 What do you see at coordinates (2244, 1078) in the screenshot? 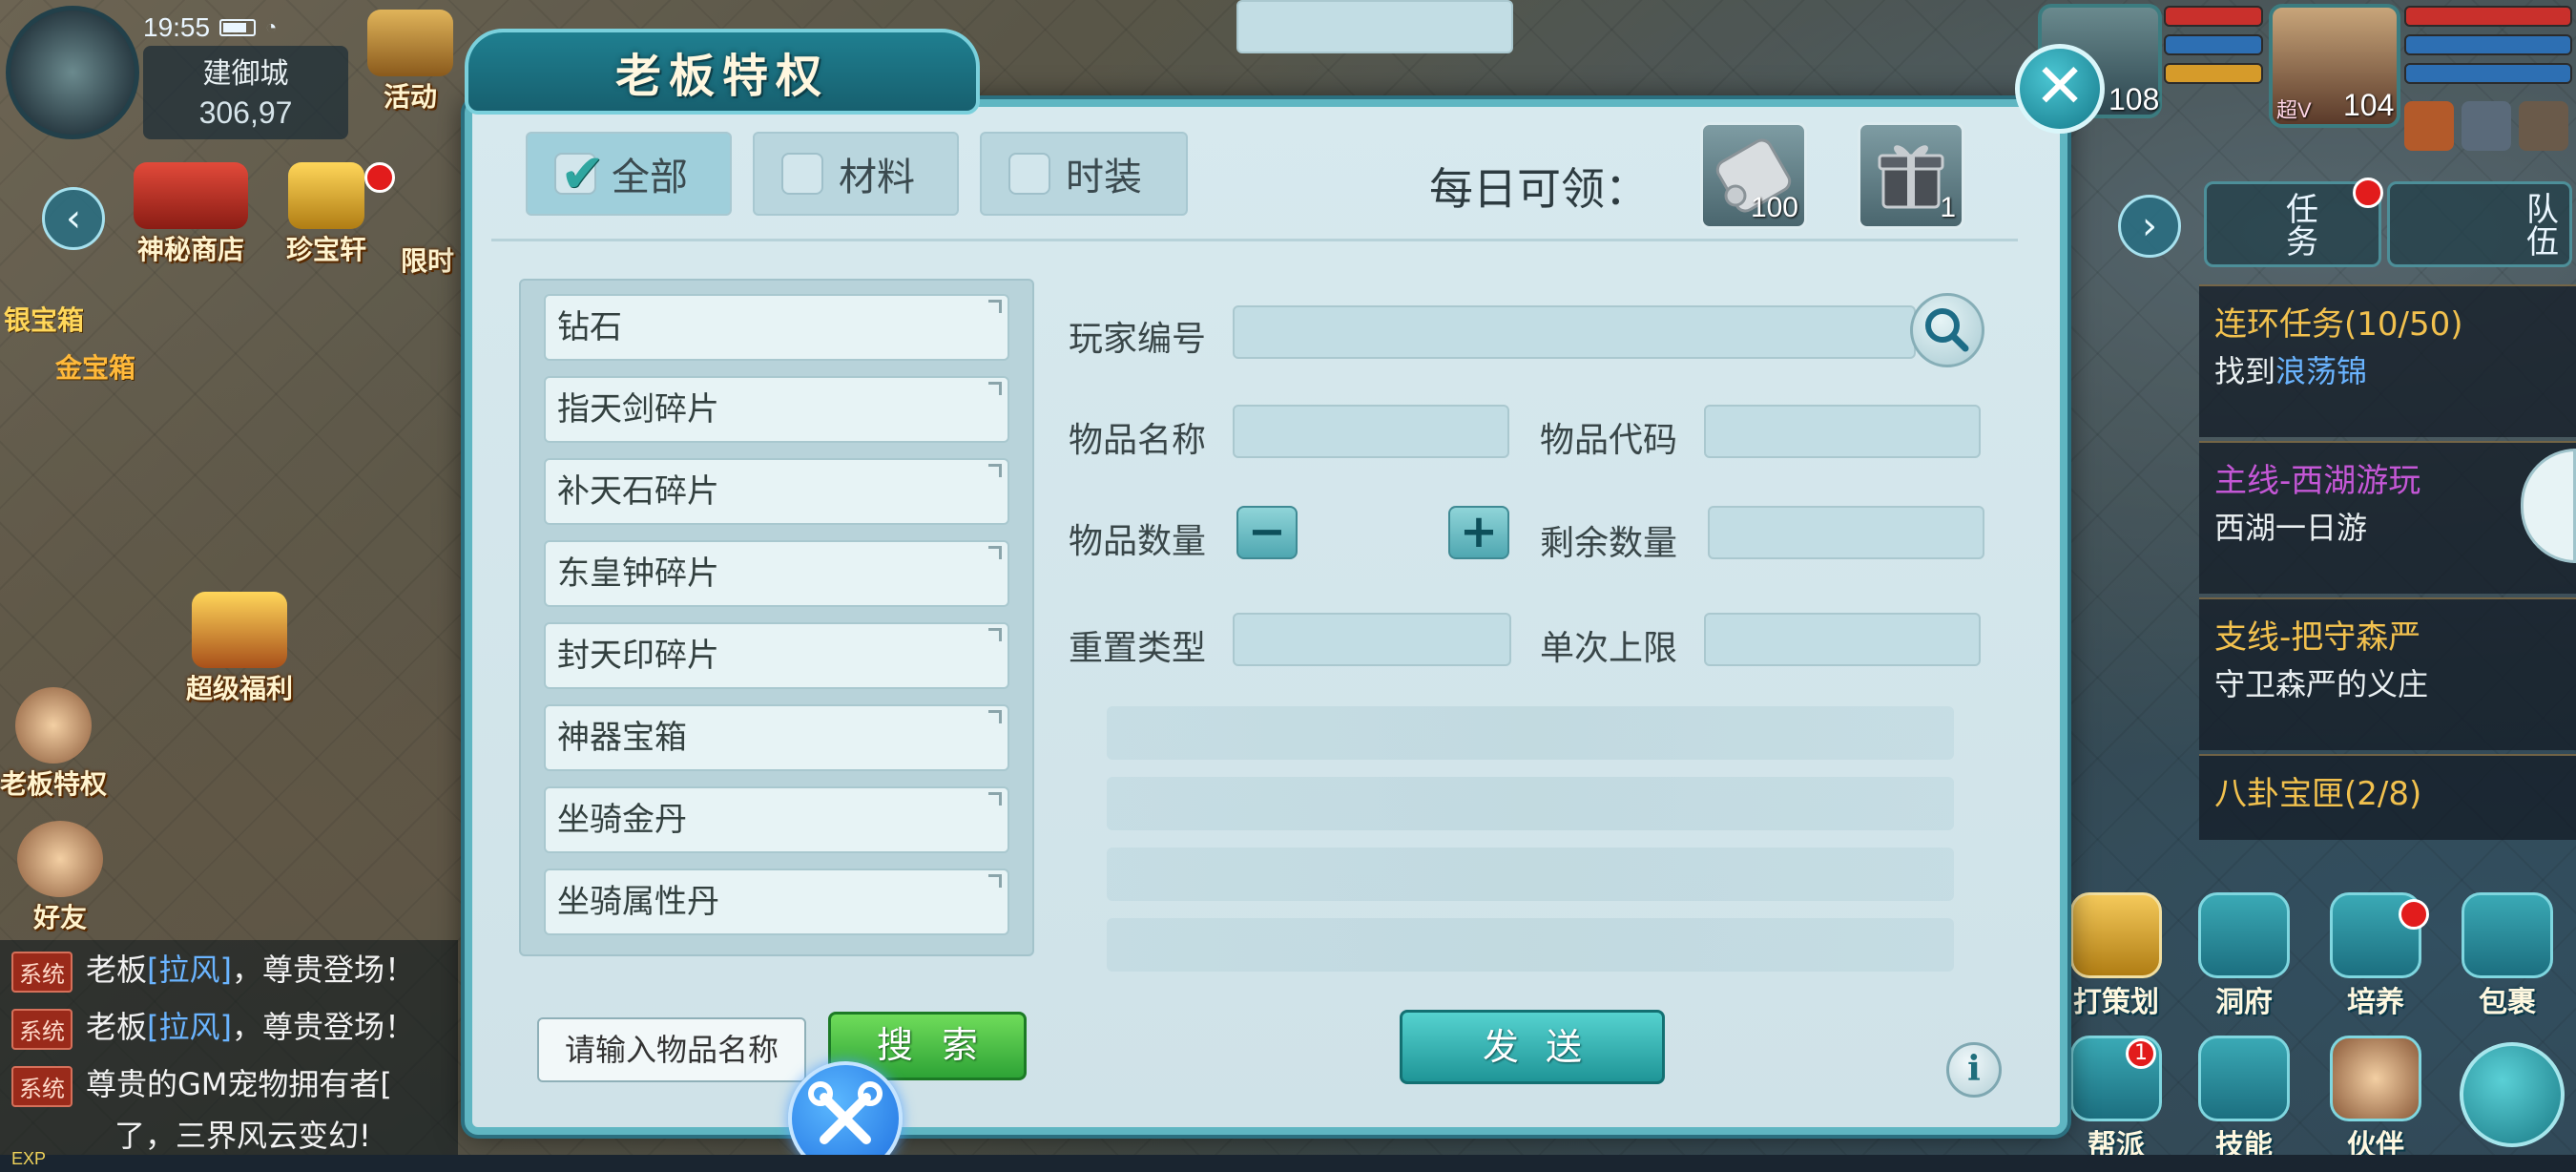
I see `skills-icon` at bounding box center [2244, 1078].